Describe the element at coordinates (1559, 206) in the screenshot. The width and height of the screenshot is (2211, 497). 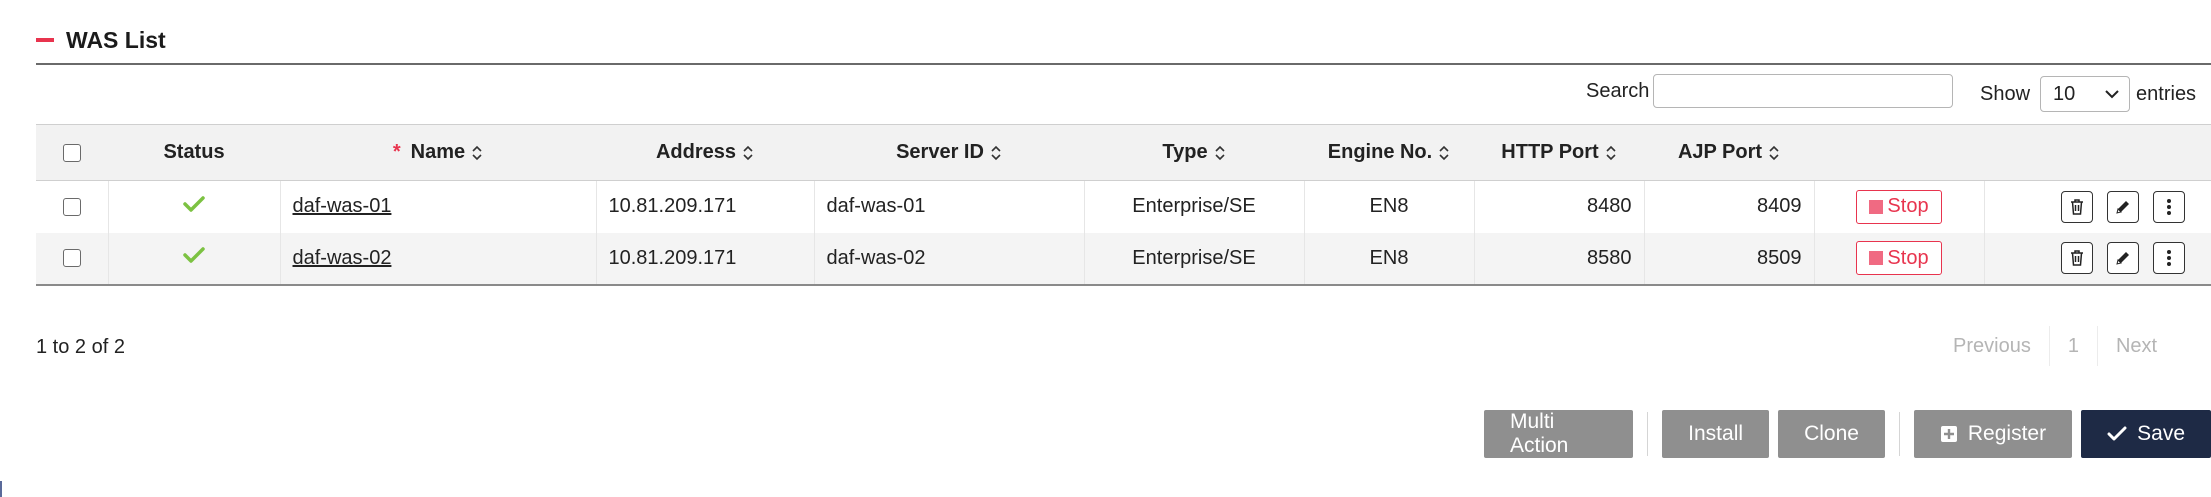
I see `http-port-cell: 8480` at that location.